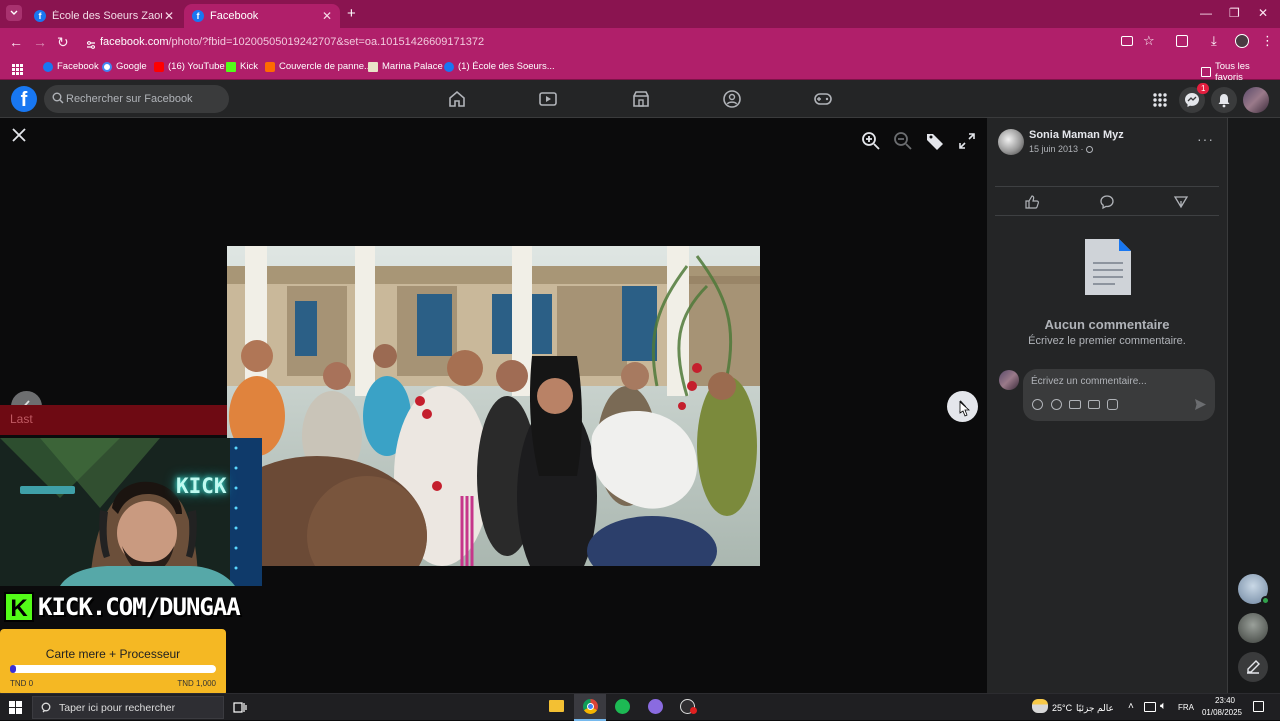  Describe the element at coordinates (1203, 88) in the screenshot. I see `messenger-badge: 1` at that location.